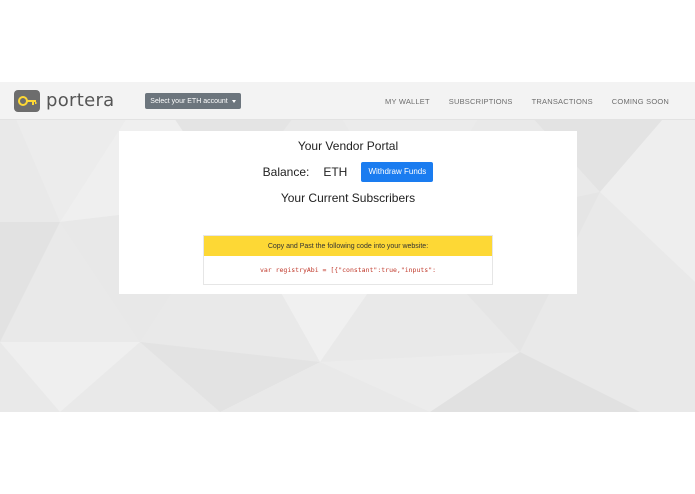  What do you see at coordinates (640, 101) in the screenshot?
I see `nav-coming-soon: COMING SOON` at bounding box center [640, 101].